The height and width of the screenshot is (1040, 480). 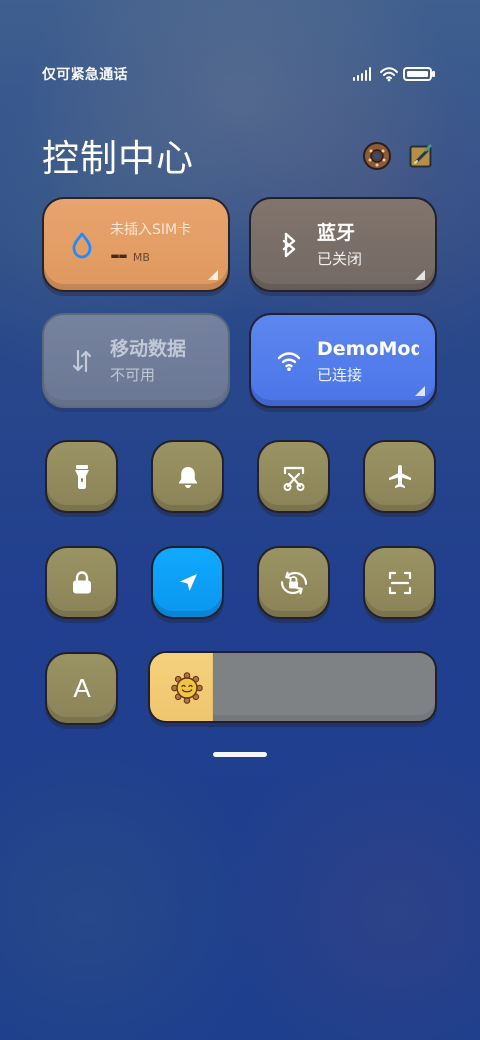 I want to click on wifi-card: DemoMod 已连接, so click(x=343, y=360).